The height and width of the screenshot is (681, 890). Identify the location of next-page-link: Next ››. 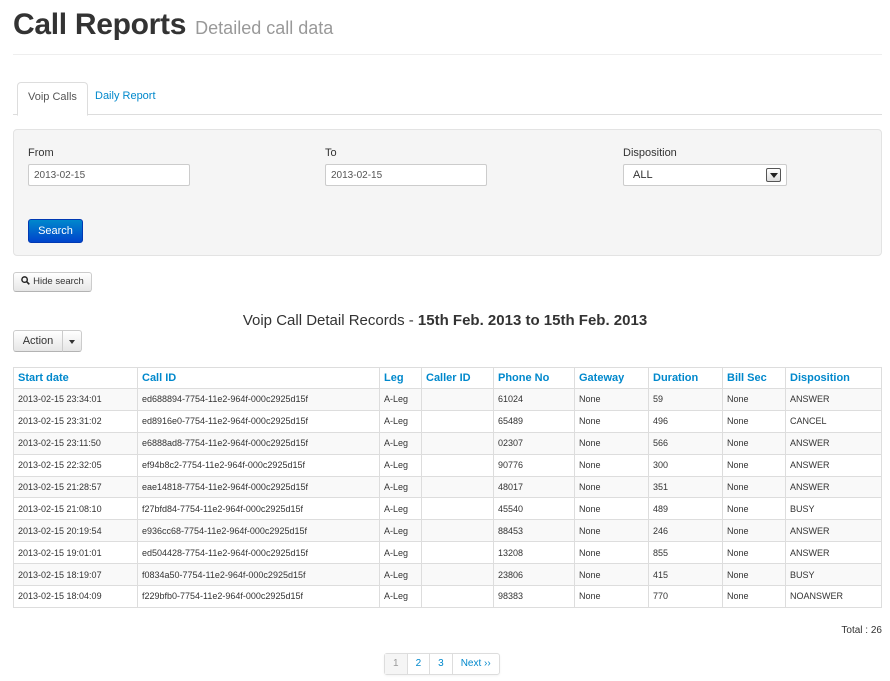
(475, 664).